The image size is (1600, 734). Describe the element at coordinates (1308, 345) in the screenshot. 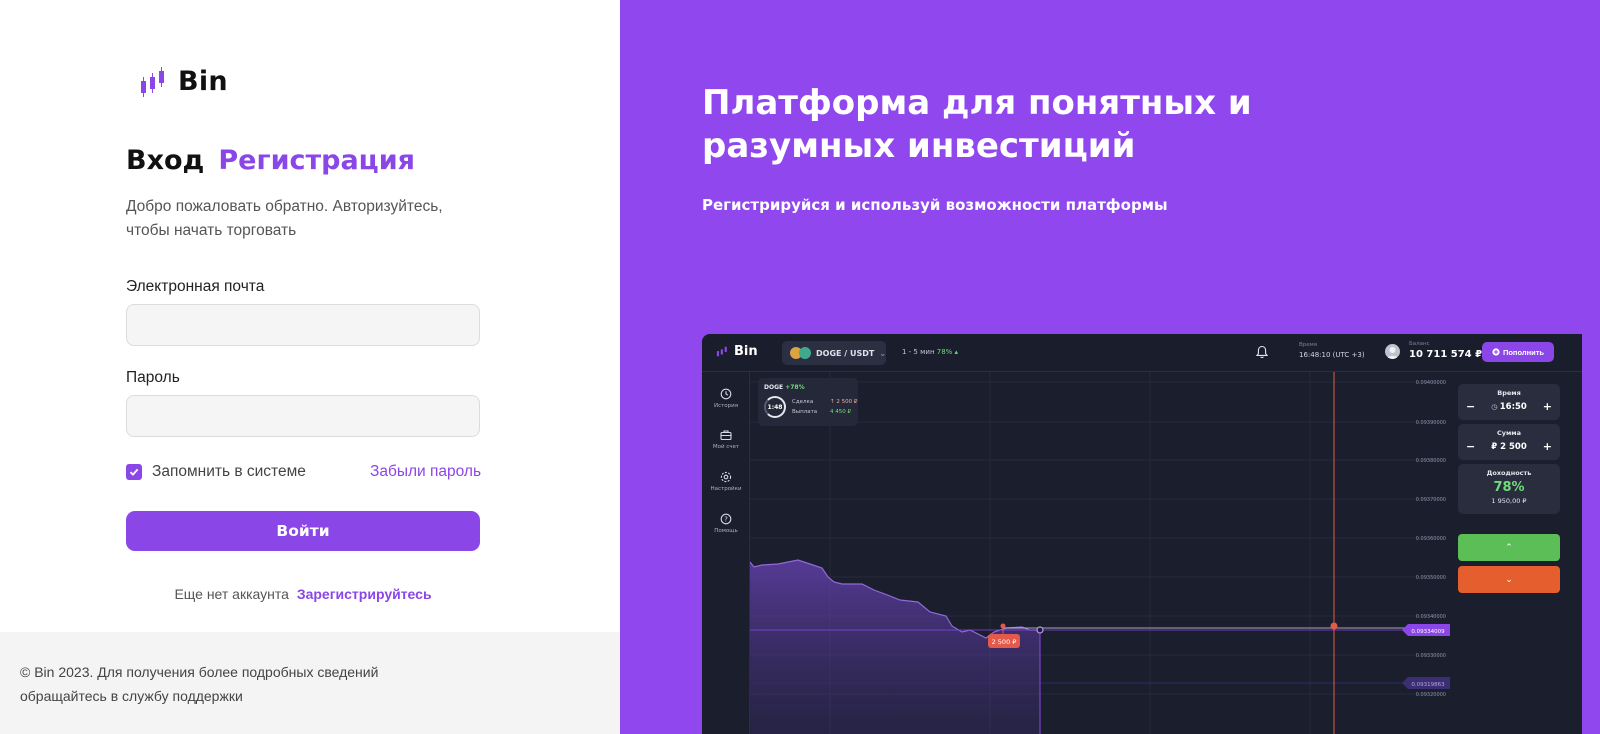

I see `time-label: Время` at that location.